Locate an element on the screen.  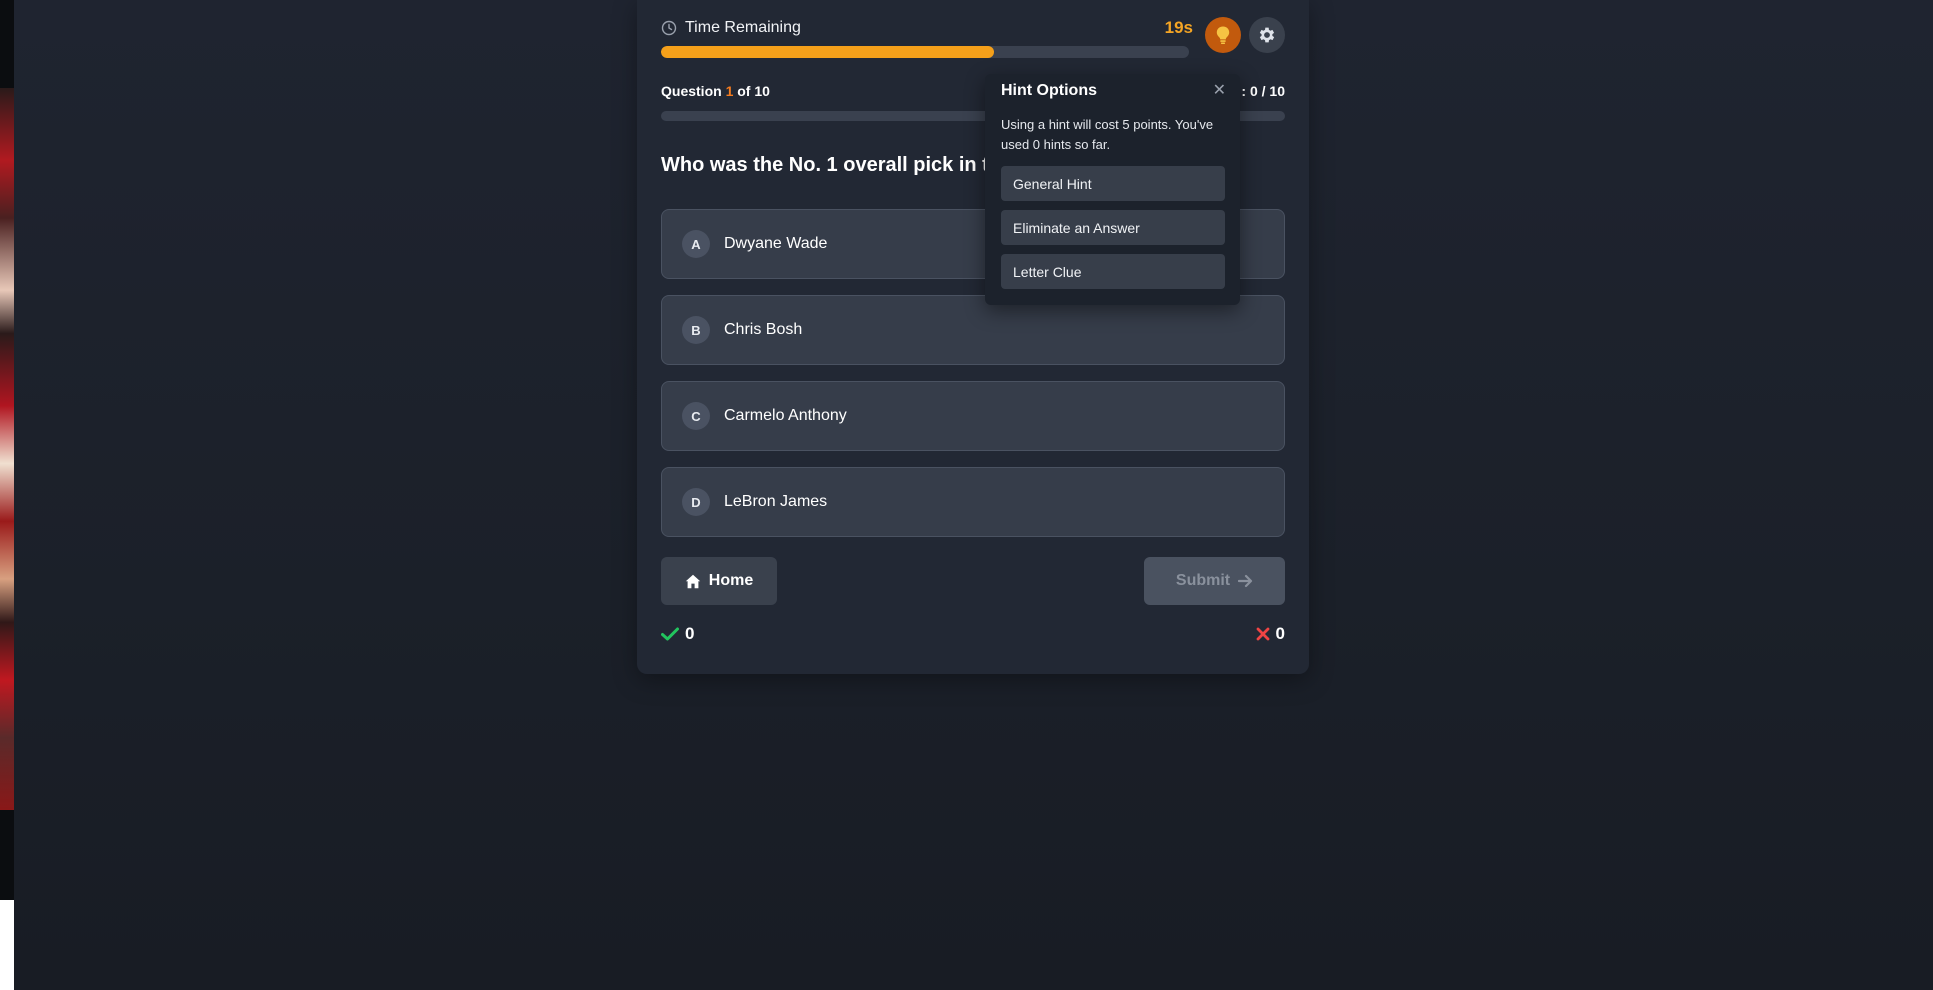
wrong-count-value: 0 is located at coordinates (1280, 633).